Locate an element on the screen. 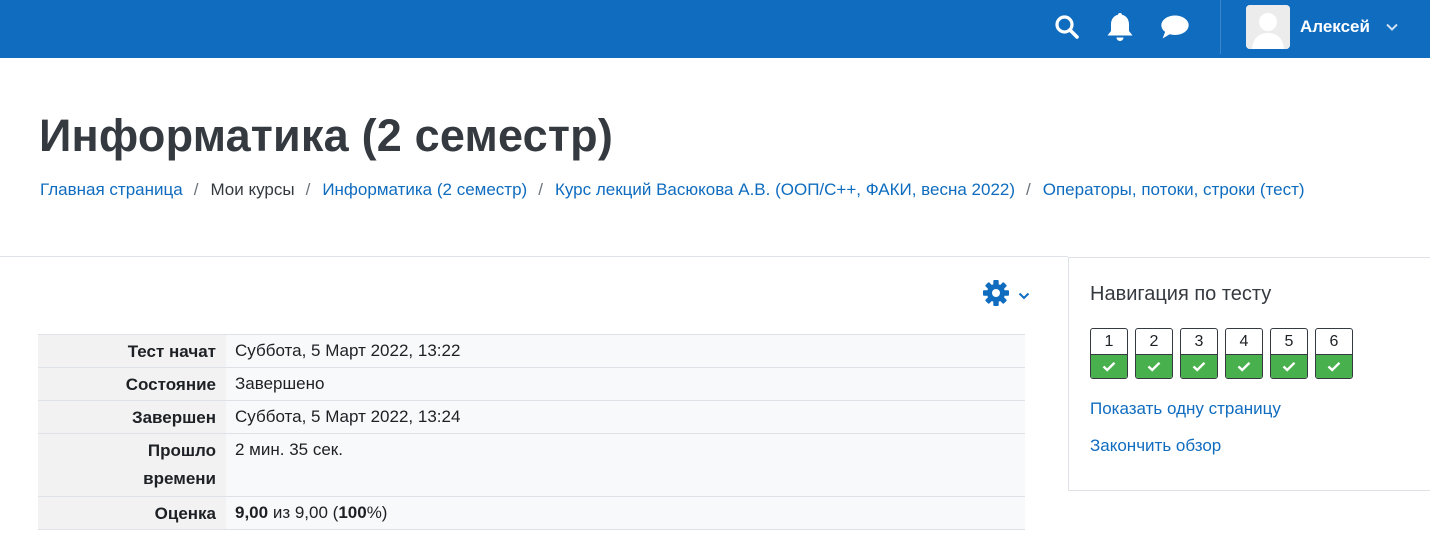 Image resolution: width=1430 pixels, height=533 pixels. question-number: 6 is located at coordinates (1334, 341).